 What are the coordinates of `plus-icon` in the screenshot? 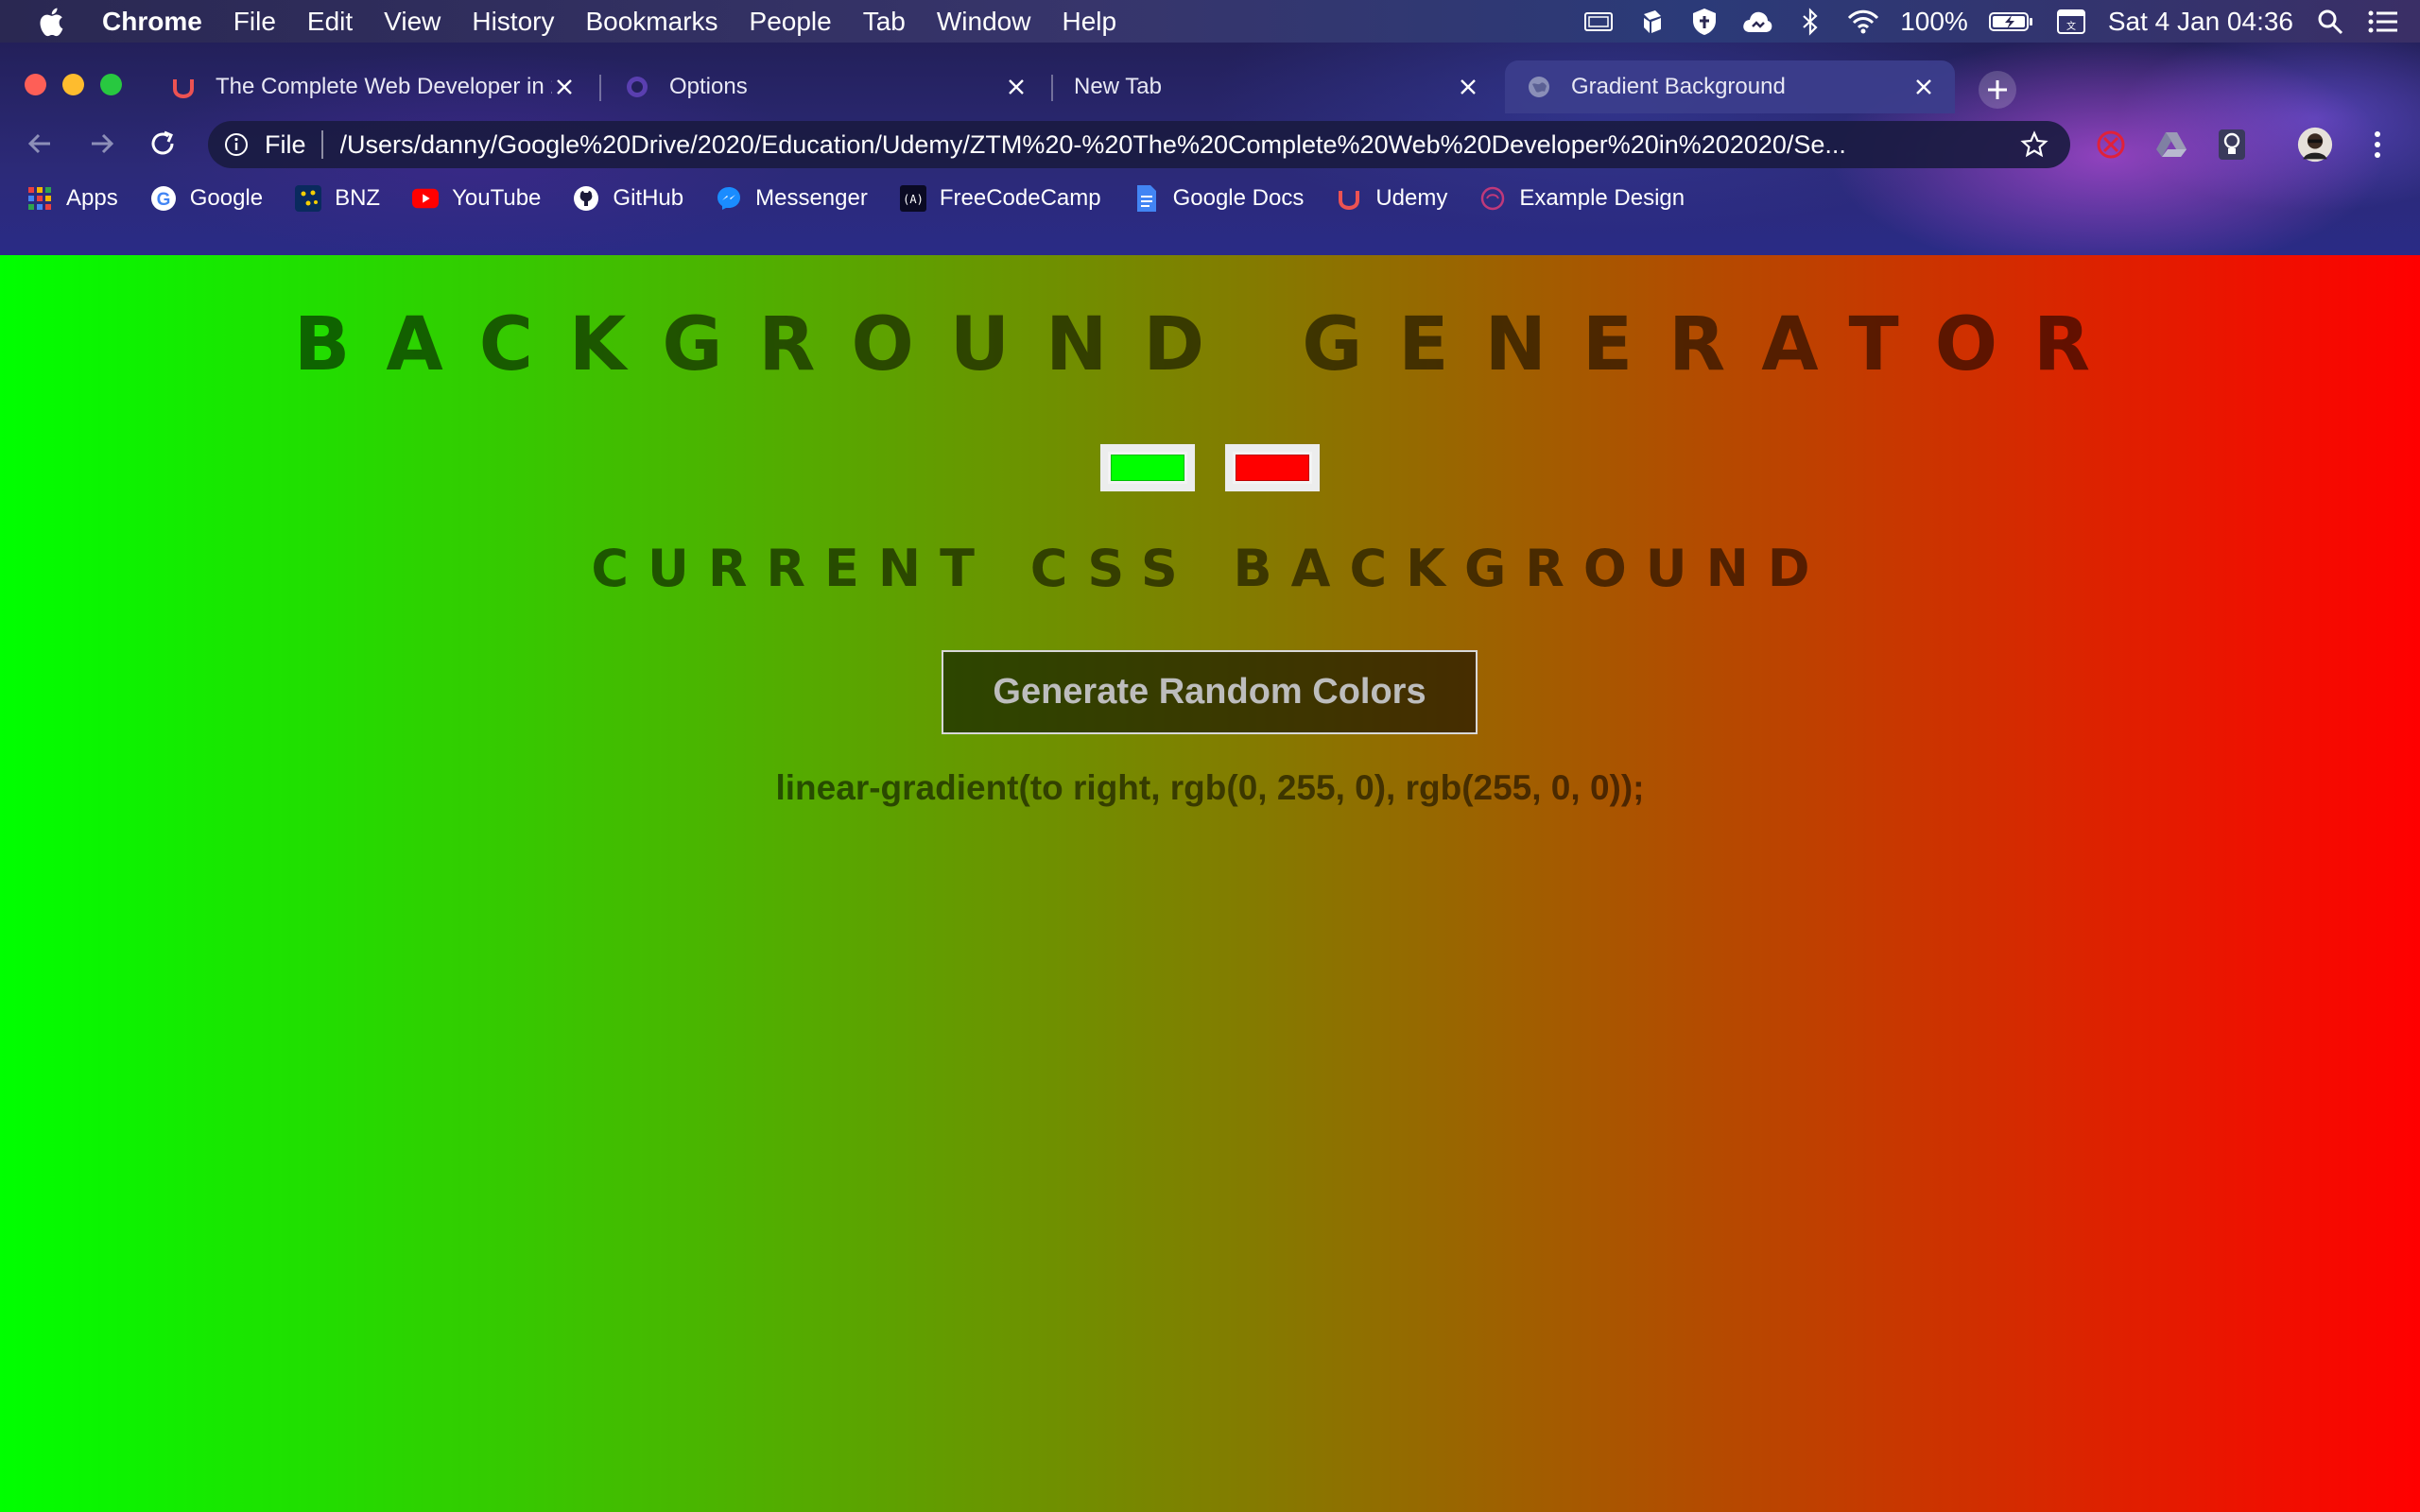 It's located at (1998, 89).